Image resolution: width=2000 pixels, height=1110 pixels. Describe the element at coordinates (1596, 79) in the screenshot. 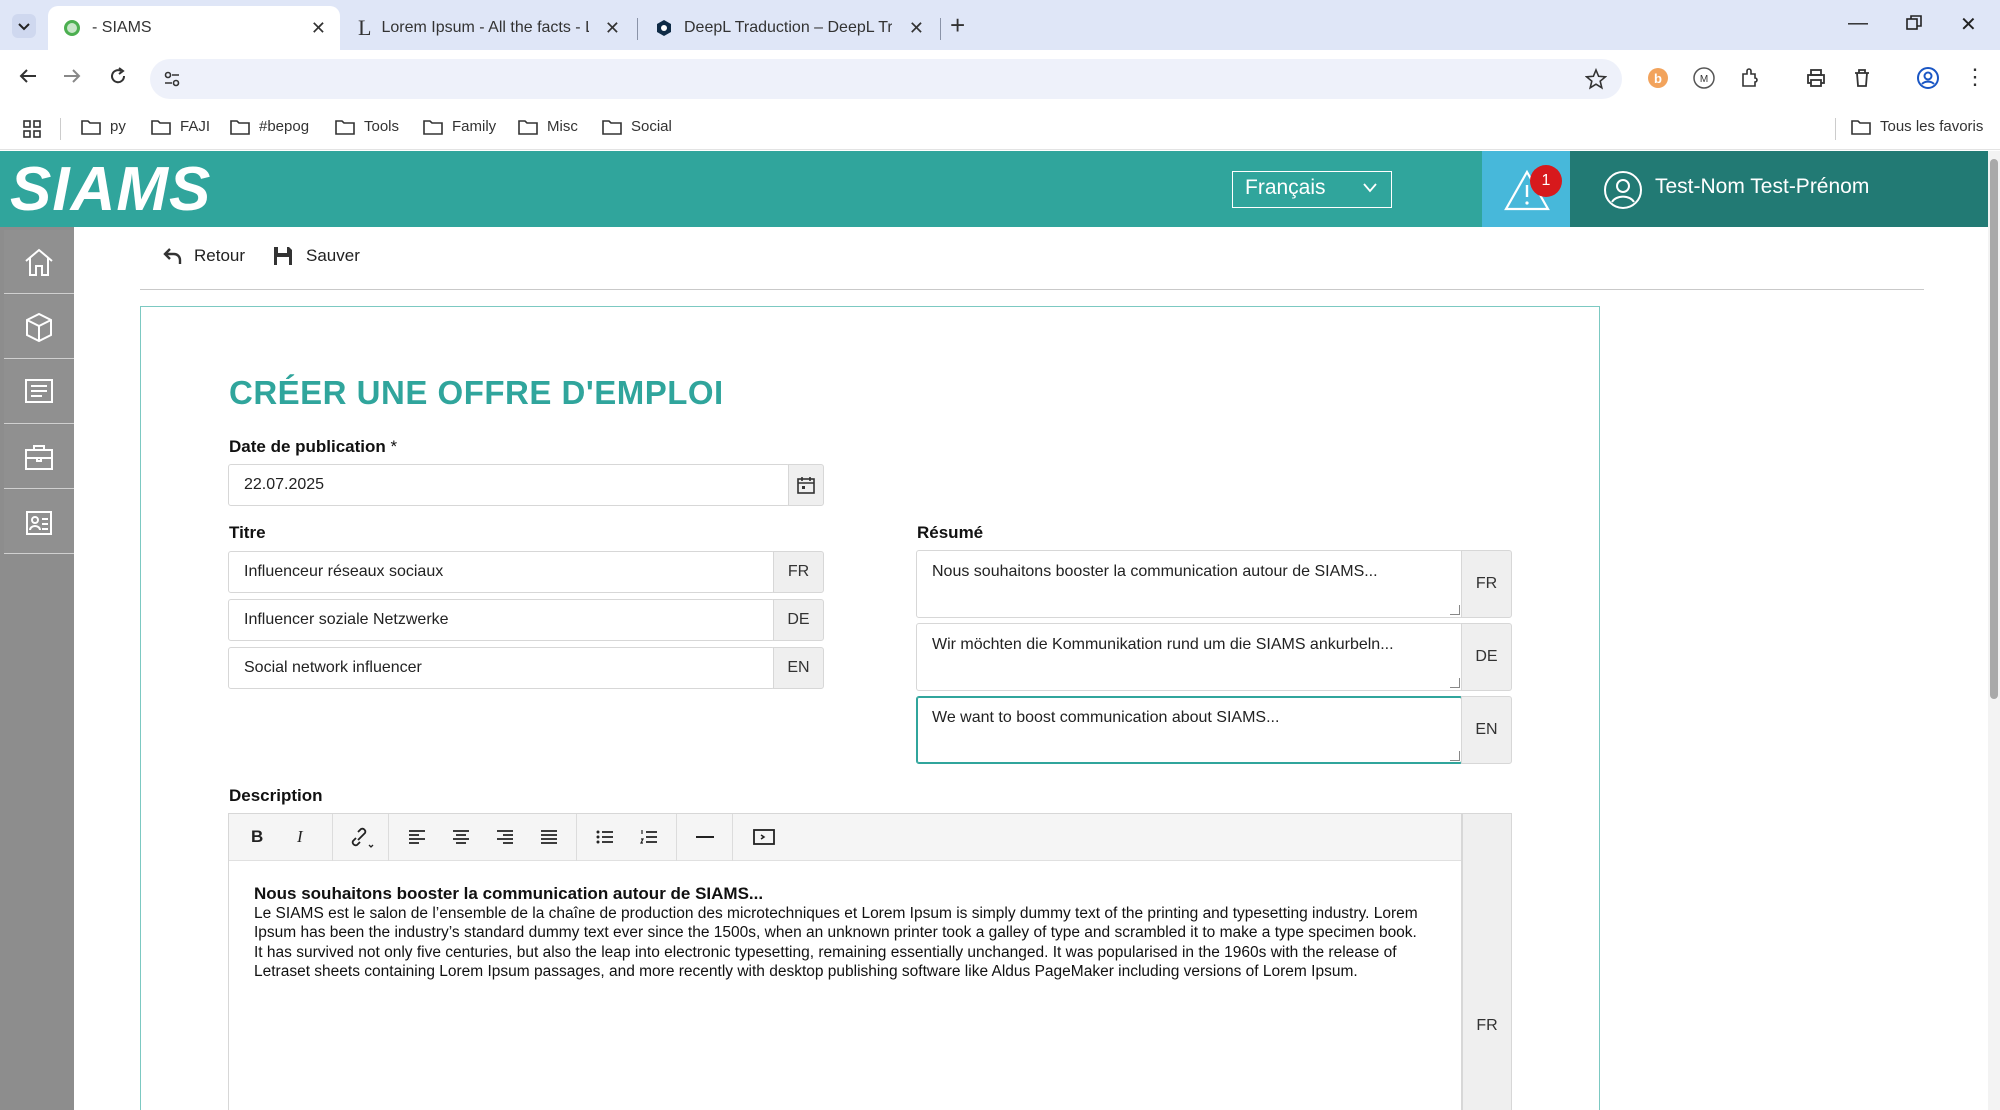

I see `bookmark-star-icon` at that location.